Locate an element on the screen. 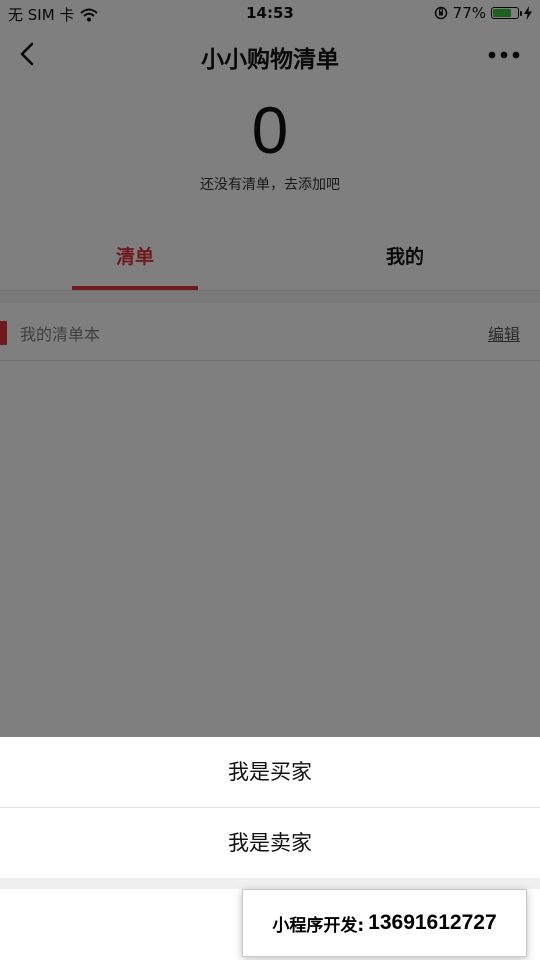 The width and height of the screenshot is (540, 960). buyer-option: 我是买家 is located at coordinates (270, 772).